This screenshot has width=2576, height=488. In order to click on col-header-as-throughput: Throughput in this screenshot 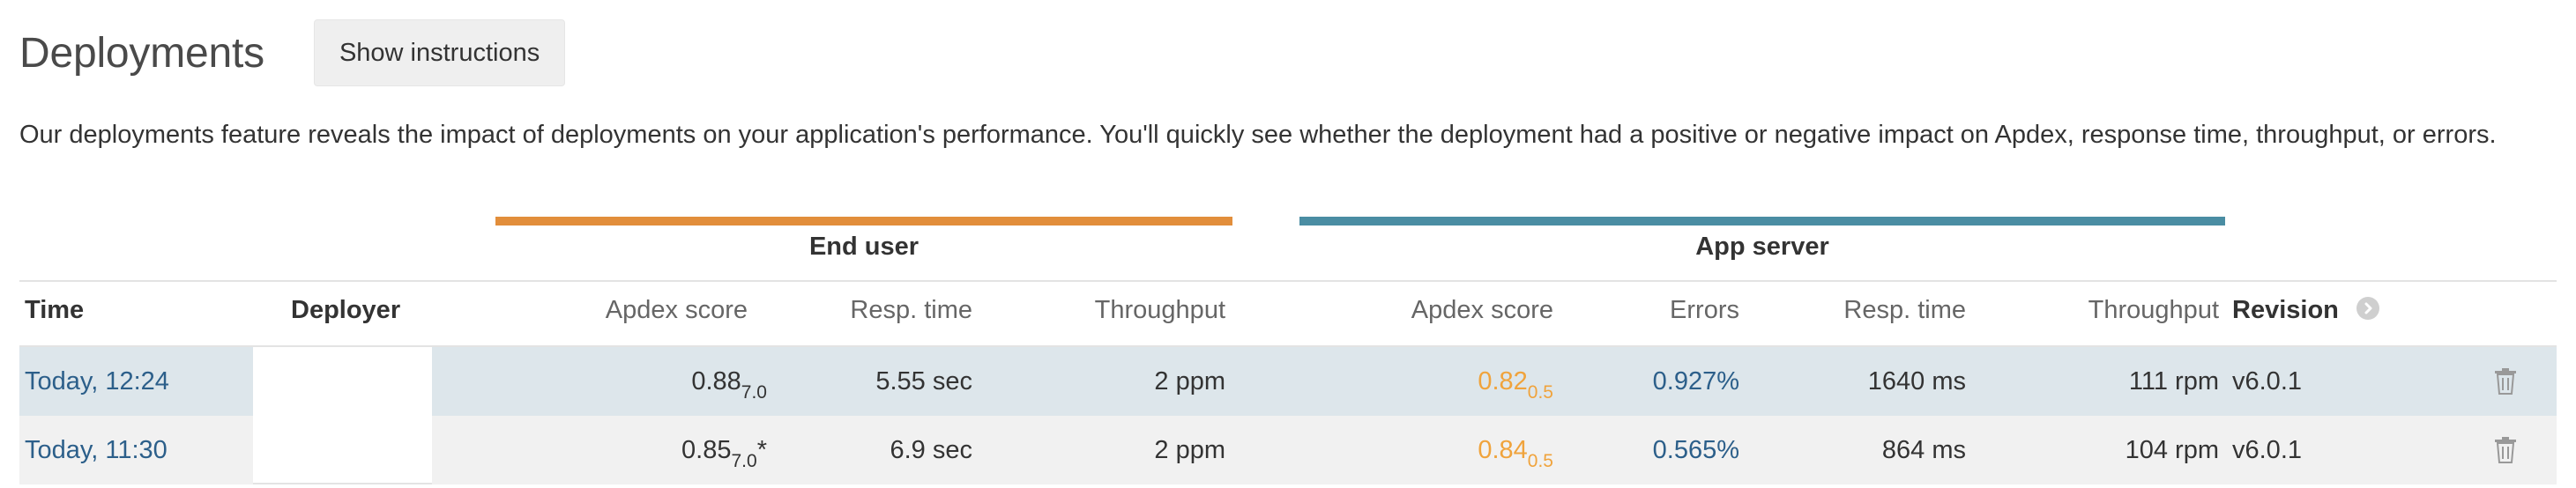, I will do `click(2105, 310)`.